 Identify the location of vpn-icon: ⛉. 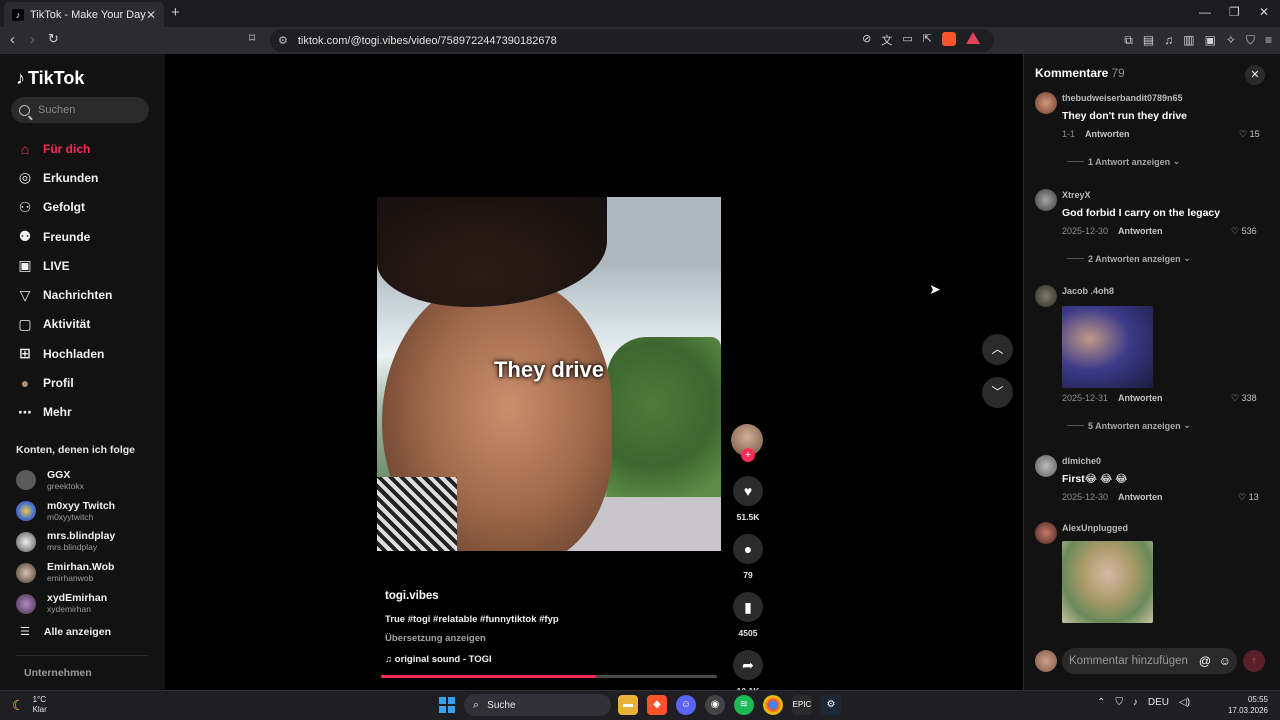
(1250, 40).